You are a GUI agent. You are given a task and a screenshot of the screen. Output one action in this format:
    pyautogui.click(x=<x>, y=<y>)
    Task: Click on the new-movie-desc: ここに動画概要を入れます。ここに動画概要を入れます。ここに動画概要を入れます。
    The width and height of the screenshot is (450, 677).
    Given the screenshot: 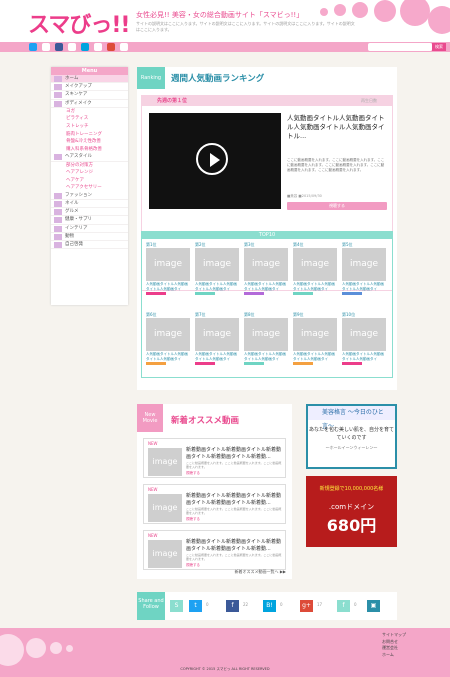 What is the action you would take?
    pyautogui.click(x=234, y=465)
    